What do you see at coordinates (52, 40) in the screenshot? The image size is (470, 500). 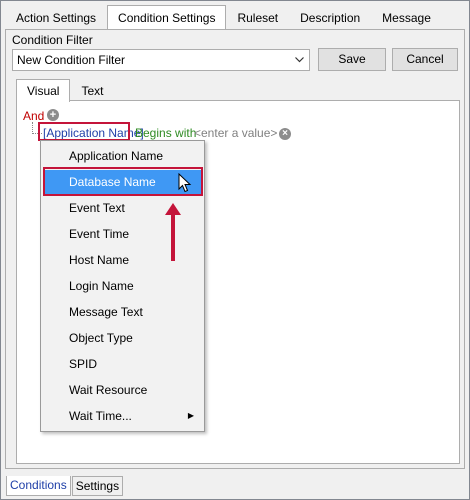 I see `condition-filter-label: Condition Filter` at bounding box center [52, 40].